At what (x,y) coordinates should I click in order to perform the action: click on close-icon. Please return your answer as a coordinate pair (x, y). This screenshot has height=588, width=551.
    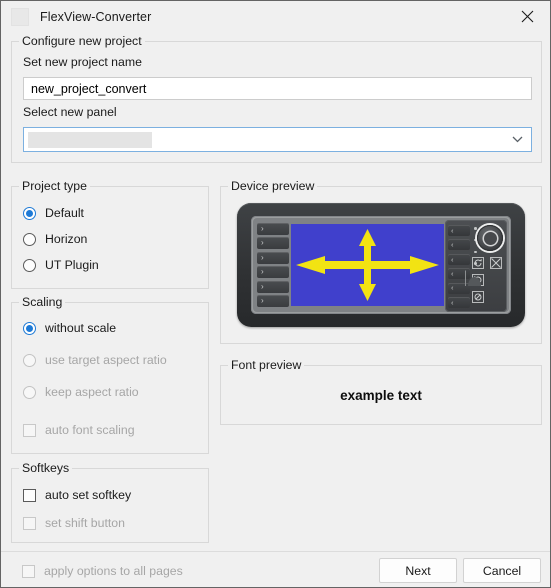
    Looking at the image, I should click on (527, 16).